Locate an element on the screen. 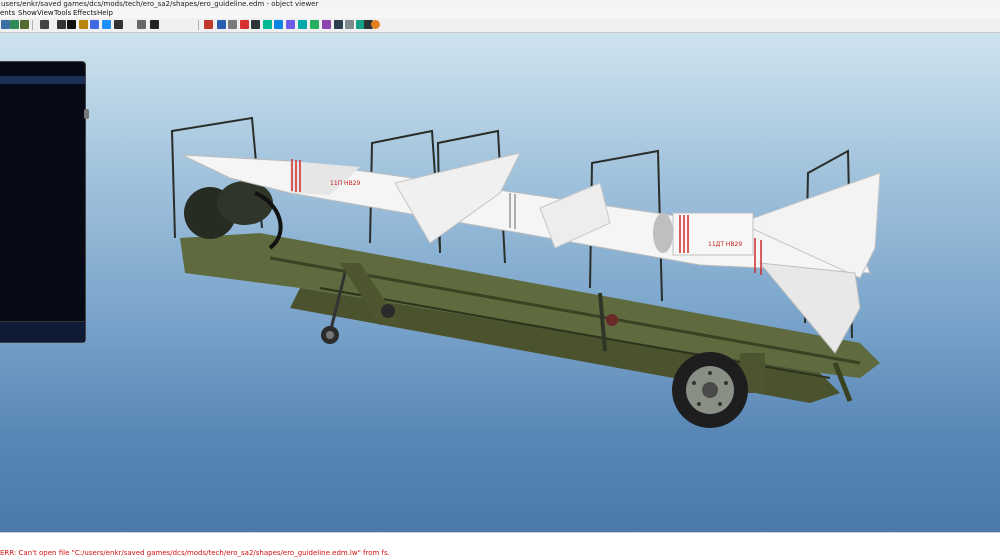 The height and width of the screenshot is (559, 1000). menu-item-elements: ents is located at coordinates (7, 13).